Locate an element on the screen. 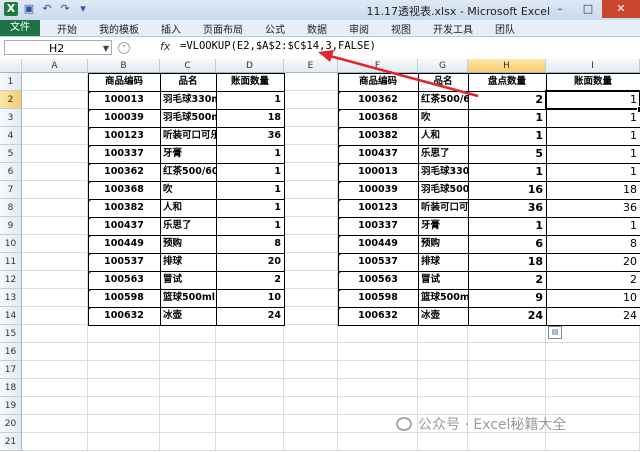  name-box-value: H2 is located at coordinates (57, 48).